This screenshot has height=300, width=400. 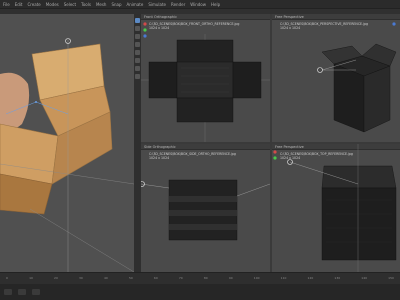 I want to click on timeline-tick: 10, so click(x=31, y=278).